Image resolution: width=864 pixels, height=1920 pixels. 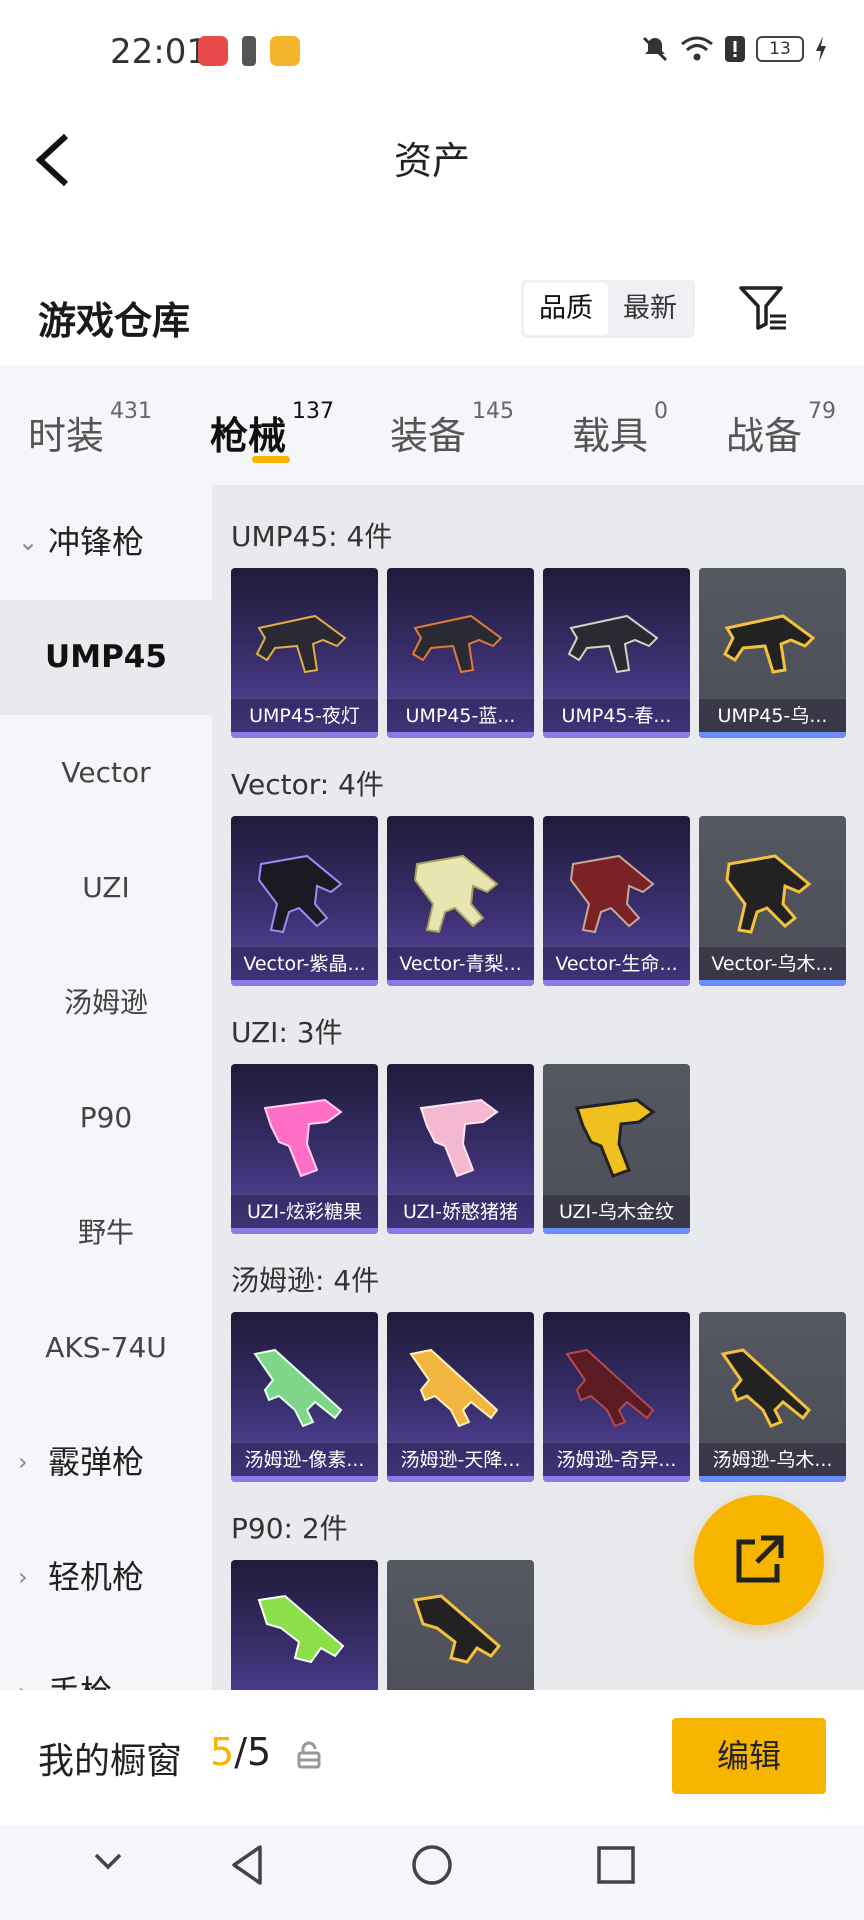 I want to click on sidebar-item-p90: P90, so click(x=106, y=1117).